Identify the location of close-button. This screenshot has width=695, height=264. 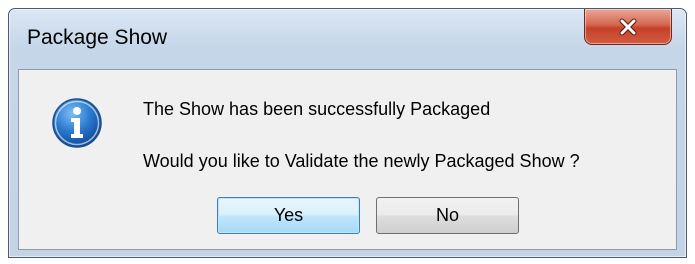
(628, 27).